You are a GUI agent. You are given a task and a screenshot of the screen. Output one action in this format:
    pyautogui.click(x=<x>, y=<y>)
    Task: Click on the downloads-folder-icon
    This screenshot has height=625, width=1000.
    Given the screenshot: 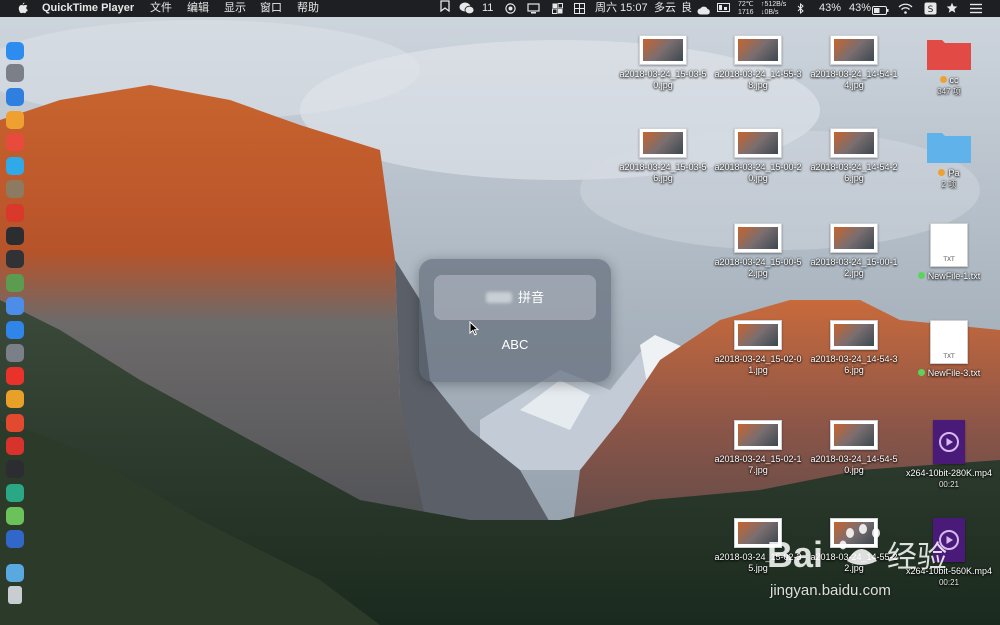 What is the action you would take?
    pyautogui.click(x=15, y=573)
    